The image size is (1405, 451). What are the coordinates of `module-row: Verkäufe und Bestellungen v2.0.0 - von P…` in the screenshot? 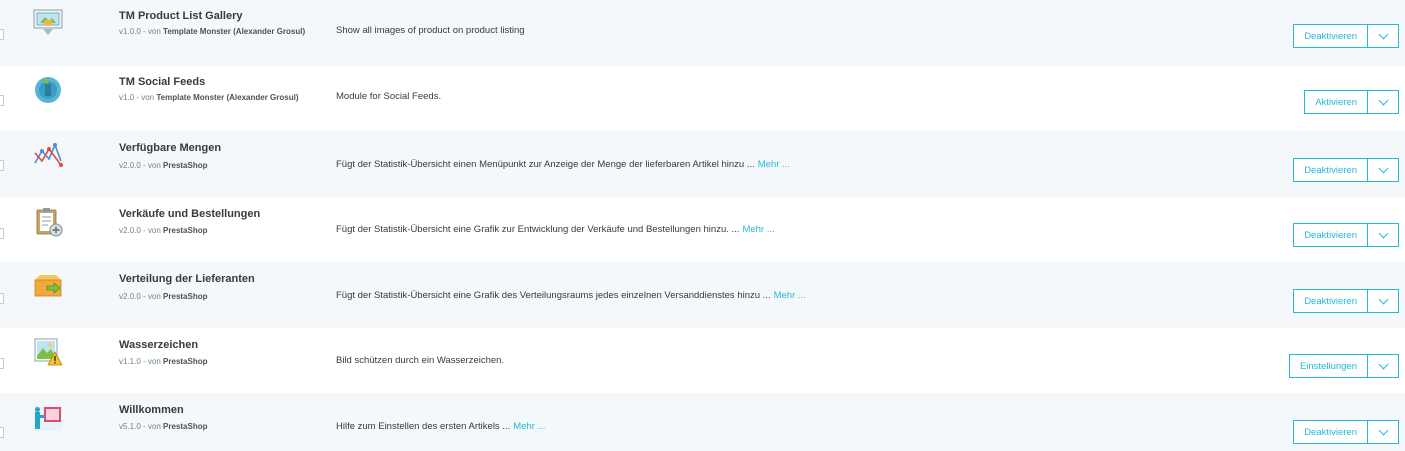 It's located at (702, 230).